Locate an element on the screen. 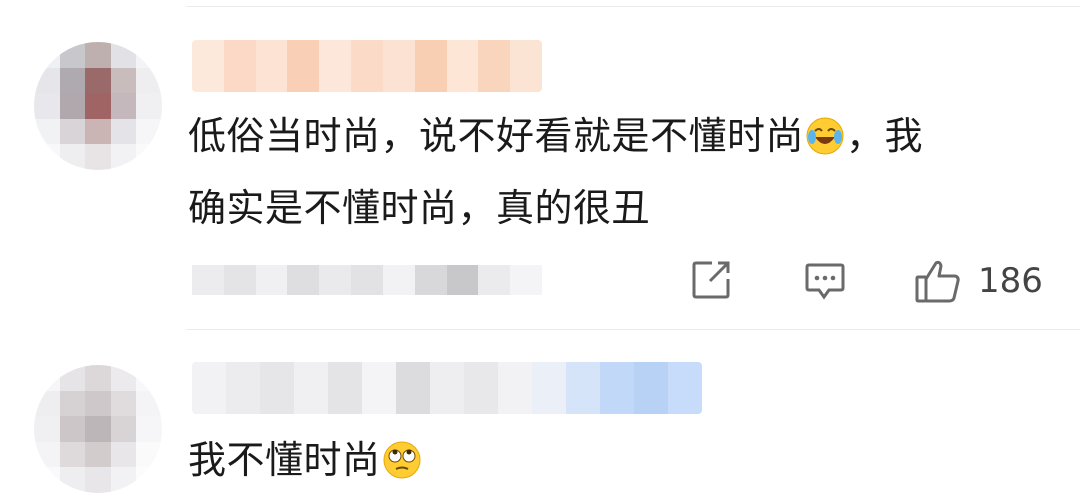 The width and height of the screenshot is (1080, 502). reply-button is located at coordinates (825, 281).